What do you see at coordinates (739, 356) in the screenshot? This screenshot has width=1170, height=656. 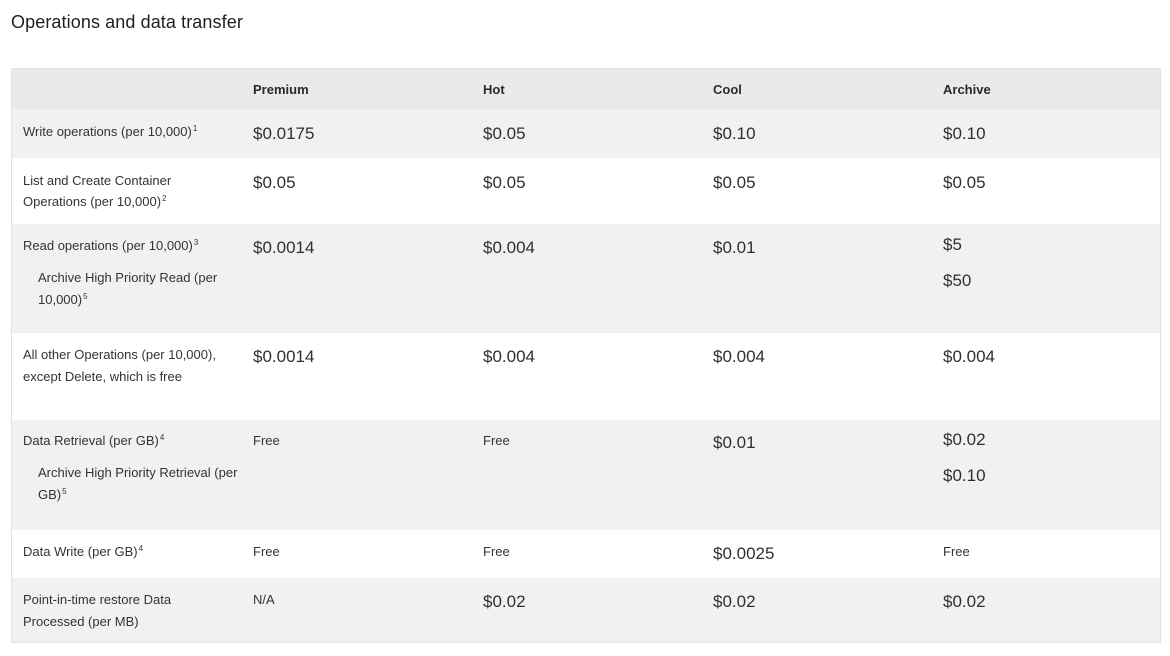 I see `price-cool: $0.004` at bounding box center [739, 356].